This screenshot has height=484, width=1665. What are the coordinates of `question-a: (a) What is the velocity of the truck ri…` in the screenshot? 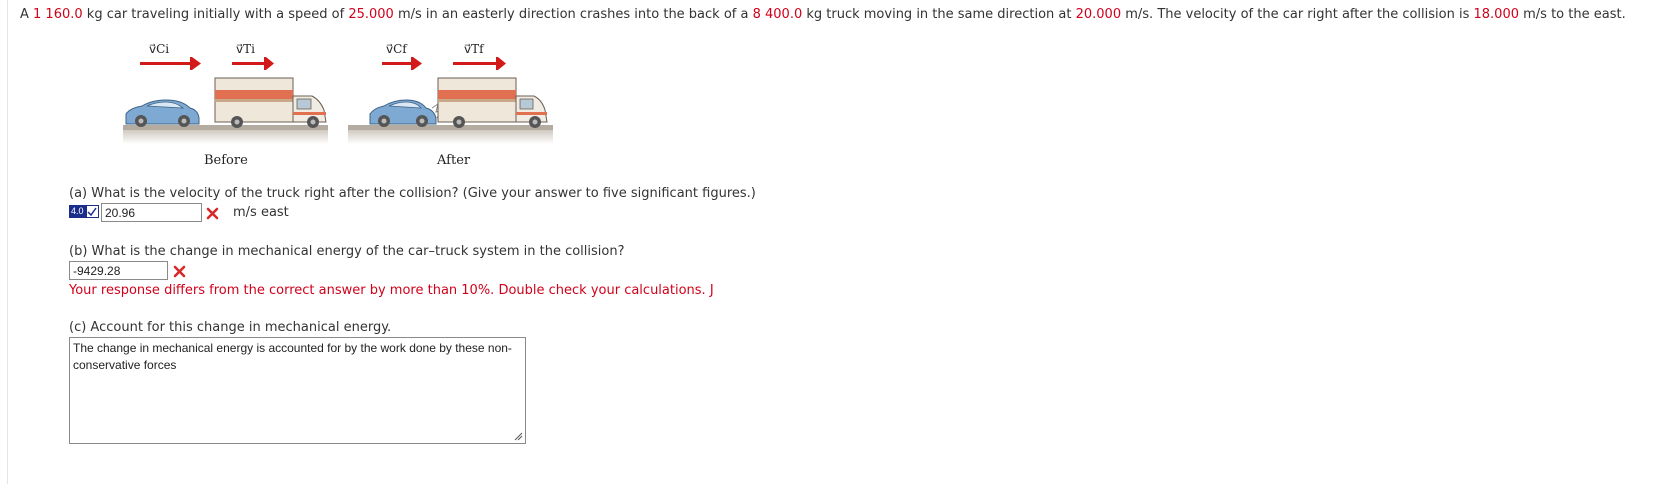 It's located at (412, 193).